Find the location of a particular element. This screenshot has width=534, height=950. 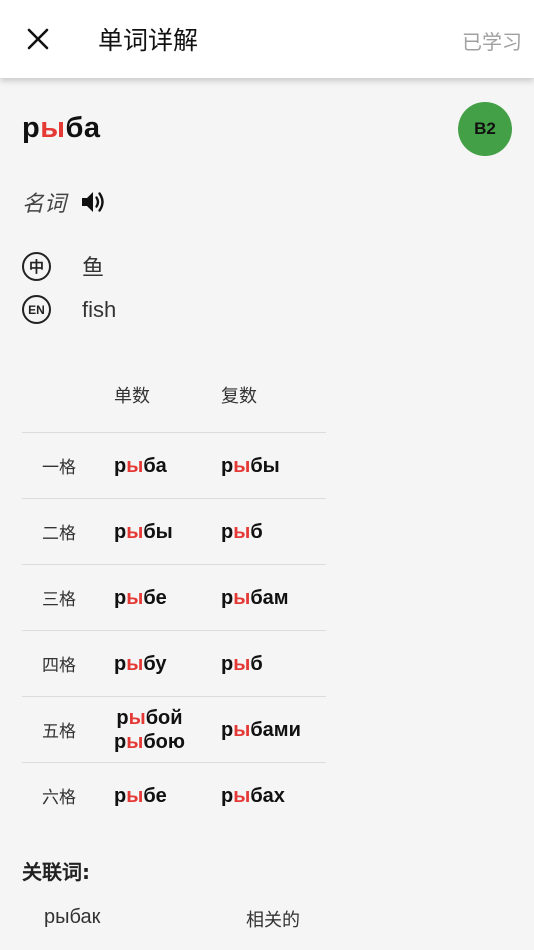

case-label: 六格 is located at coordinates (59, 798).